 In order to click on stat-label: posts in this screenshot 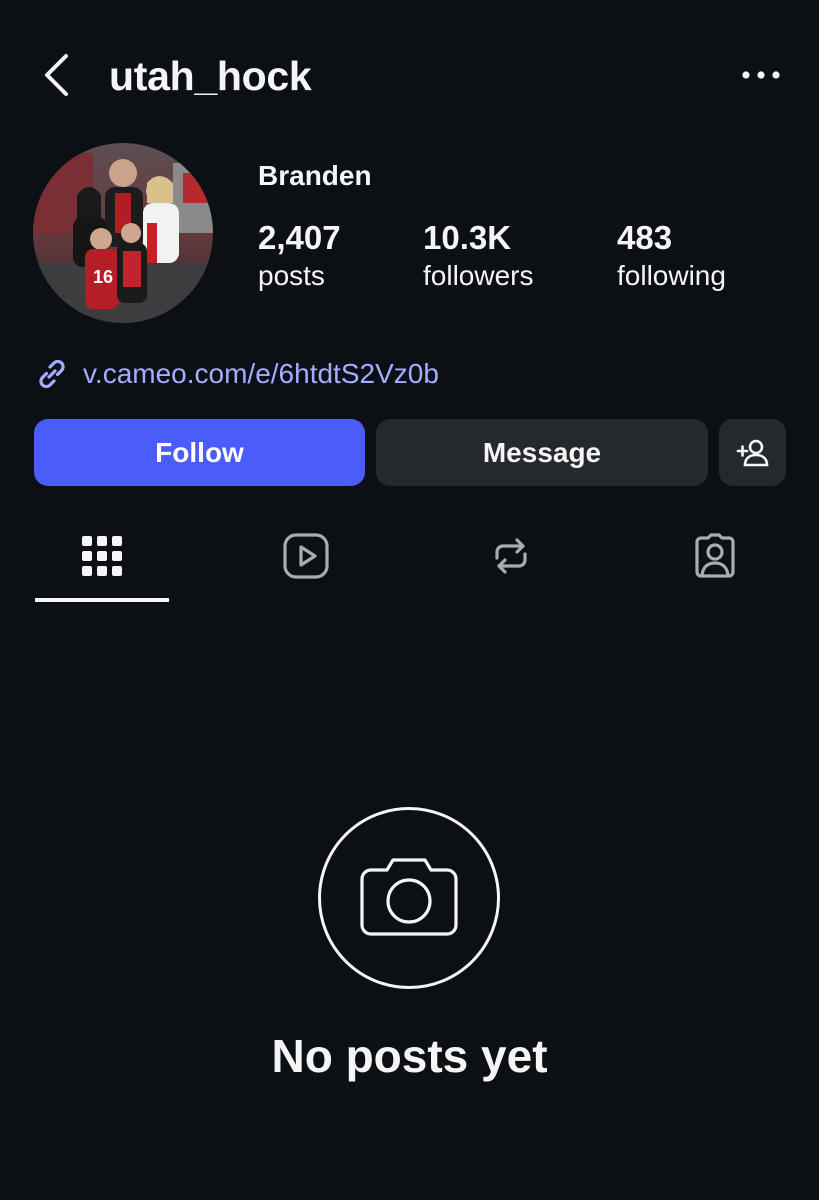, I will do `click(291, 275)`.